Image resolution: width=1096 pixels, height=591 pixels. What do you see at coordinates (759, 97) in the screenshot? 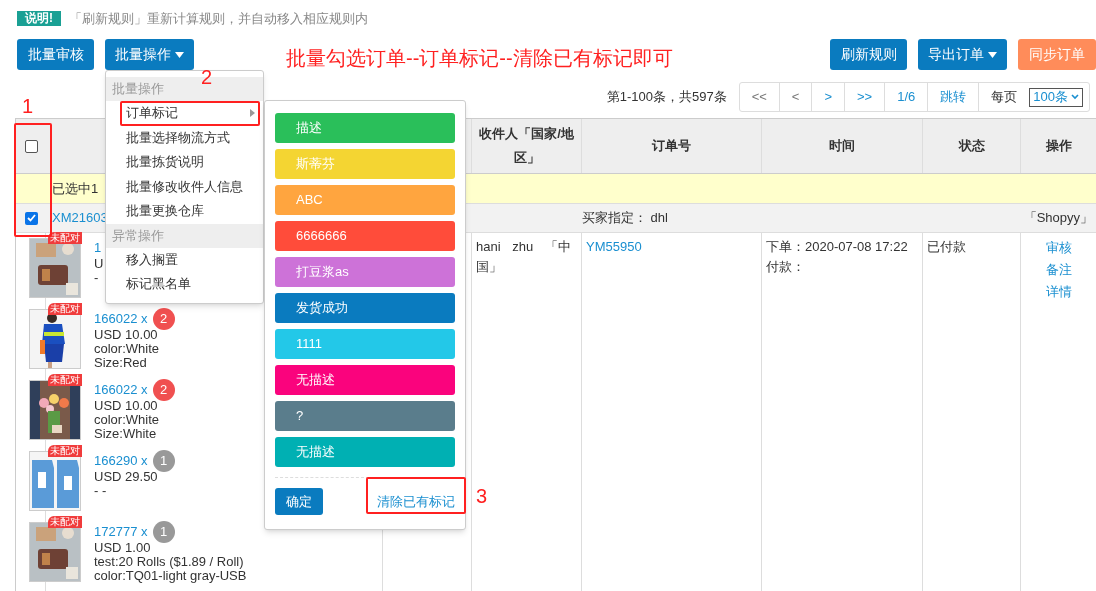
I see `page-button: <<` at bounding box center [759, 97].